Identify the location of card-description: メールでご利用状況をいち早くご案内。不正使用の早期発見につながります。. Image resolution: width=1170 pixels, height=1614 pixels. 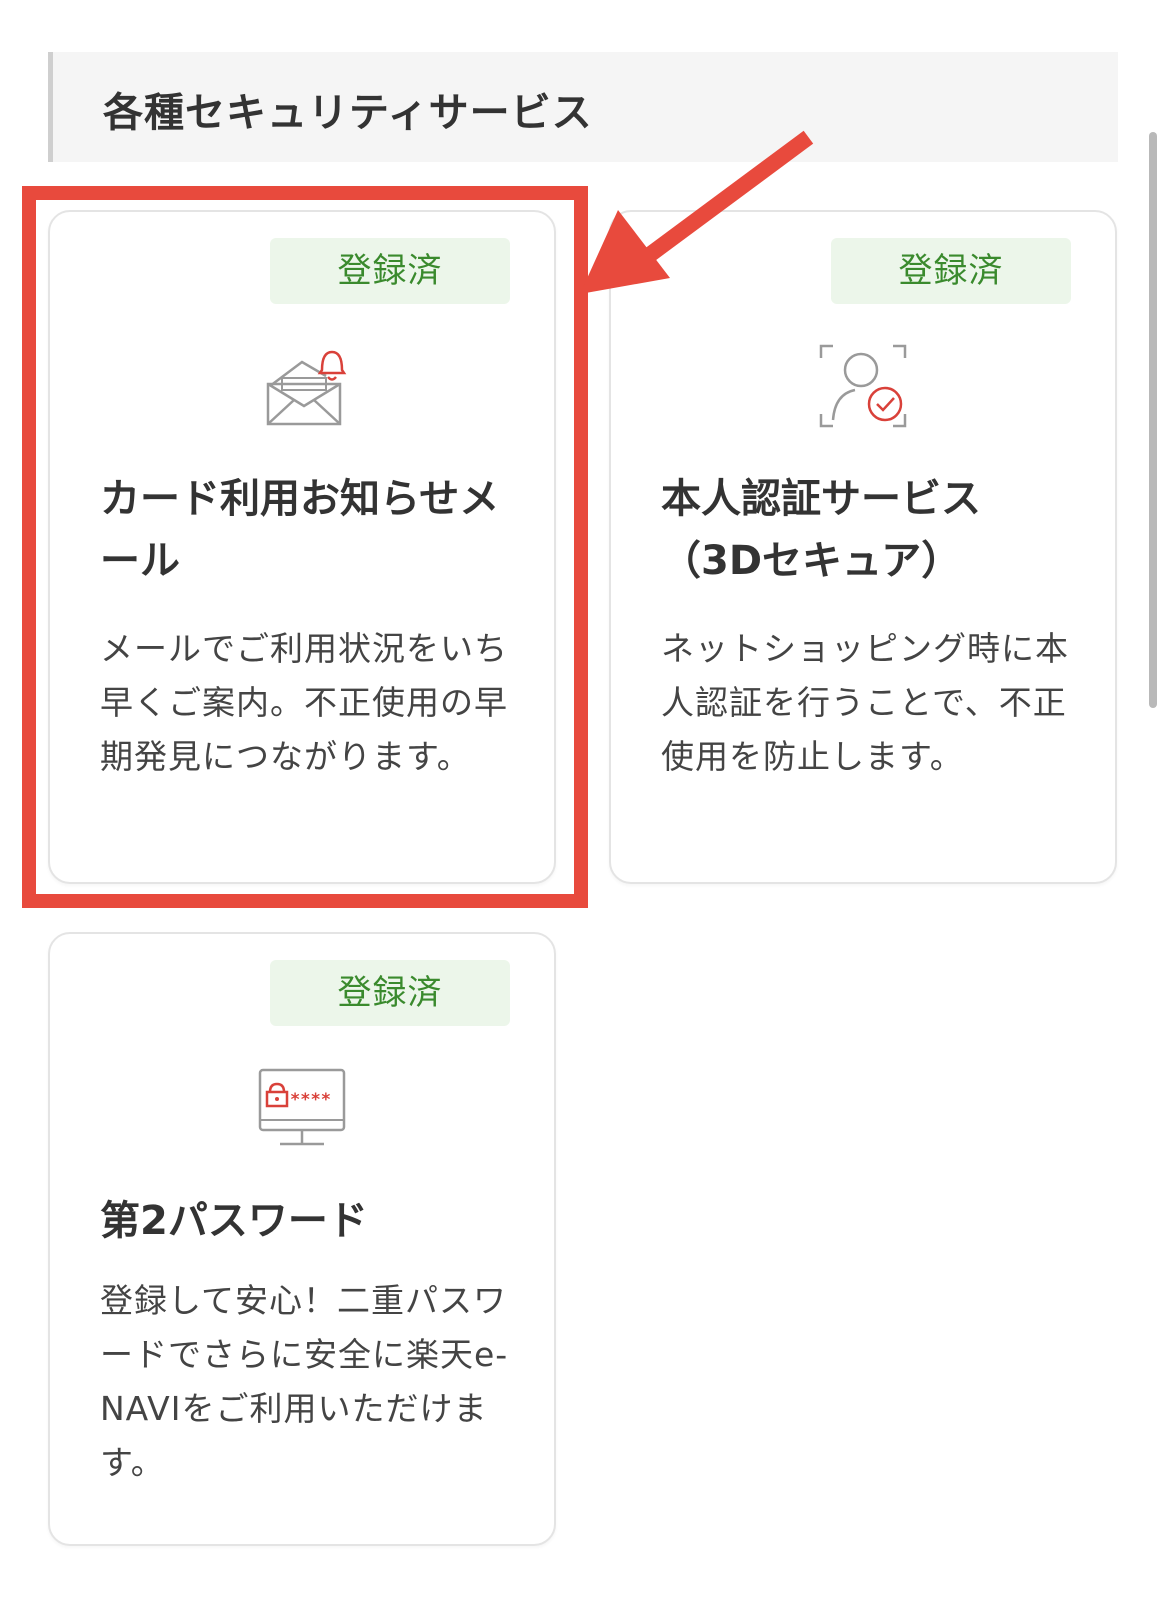
(304, 702).